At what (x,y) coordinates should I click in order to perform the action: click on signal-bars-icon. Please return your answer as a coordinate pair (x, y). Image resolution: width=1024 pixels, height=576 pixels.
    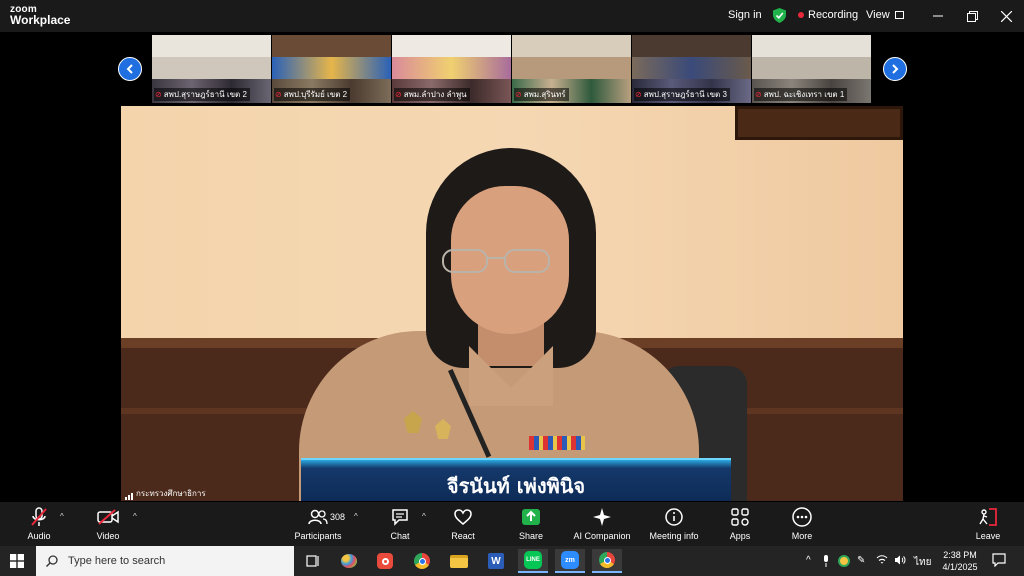
    Looking at the image, I should click on (129, 496).